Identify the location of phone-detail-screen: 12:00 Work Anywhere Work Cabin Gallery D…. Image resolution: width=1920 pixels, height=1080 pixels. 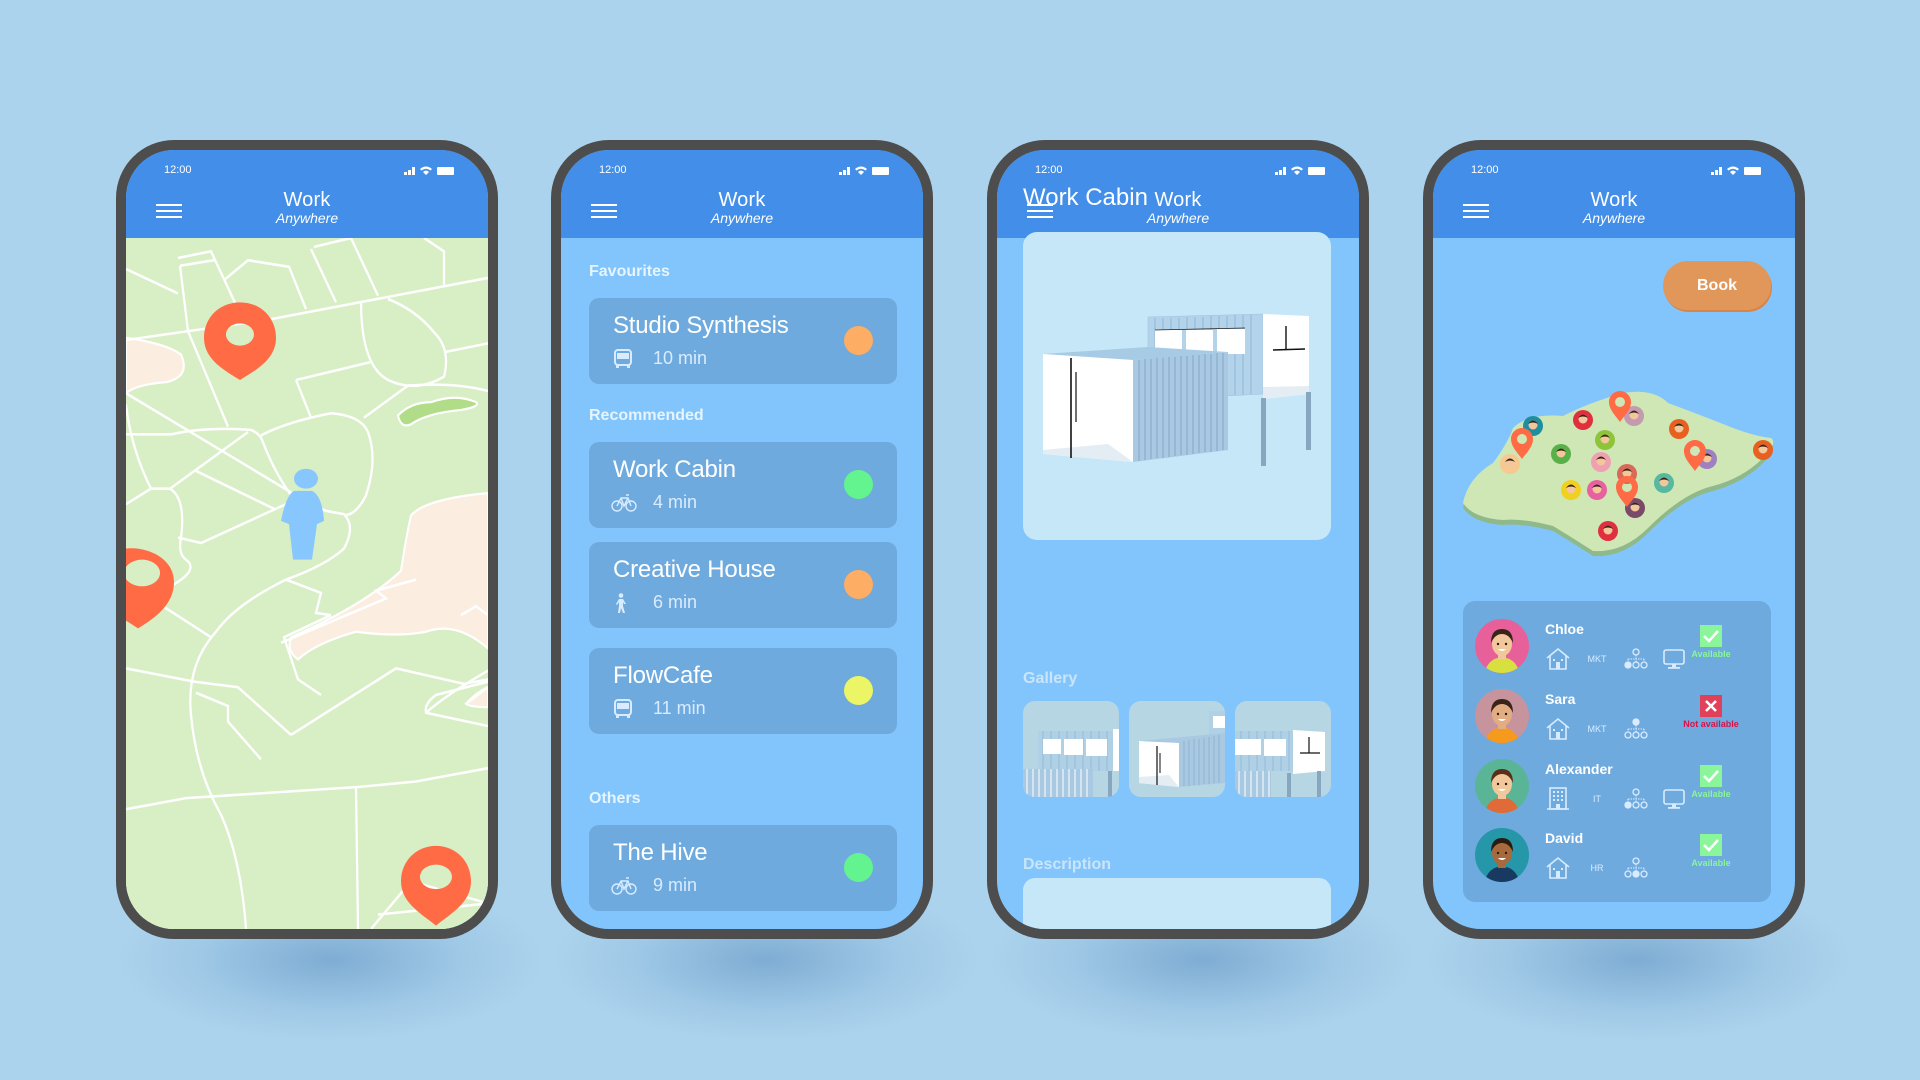
(1178, 539).